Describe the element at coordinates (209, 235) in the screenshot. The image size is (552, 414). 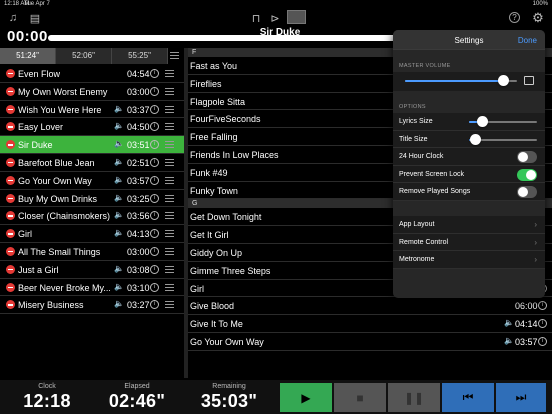
I see `library-song-name: Get It Girl` at that location.